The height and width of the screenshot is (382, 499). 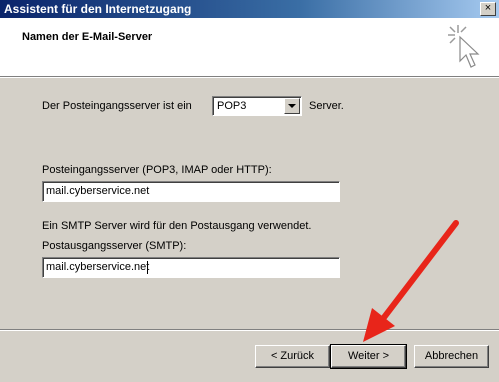 What do you see at coordinates (292, 106) in the screenshot?
I see `chevron-down-icon` at bounding box center [292, 106].